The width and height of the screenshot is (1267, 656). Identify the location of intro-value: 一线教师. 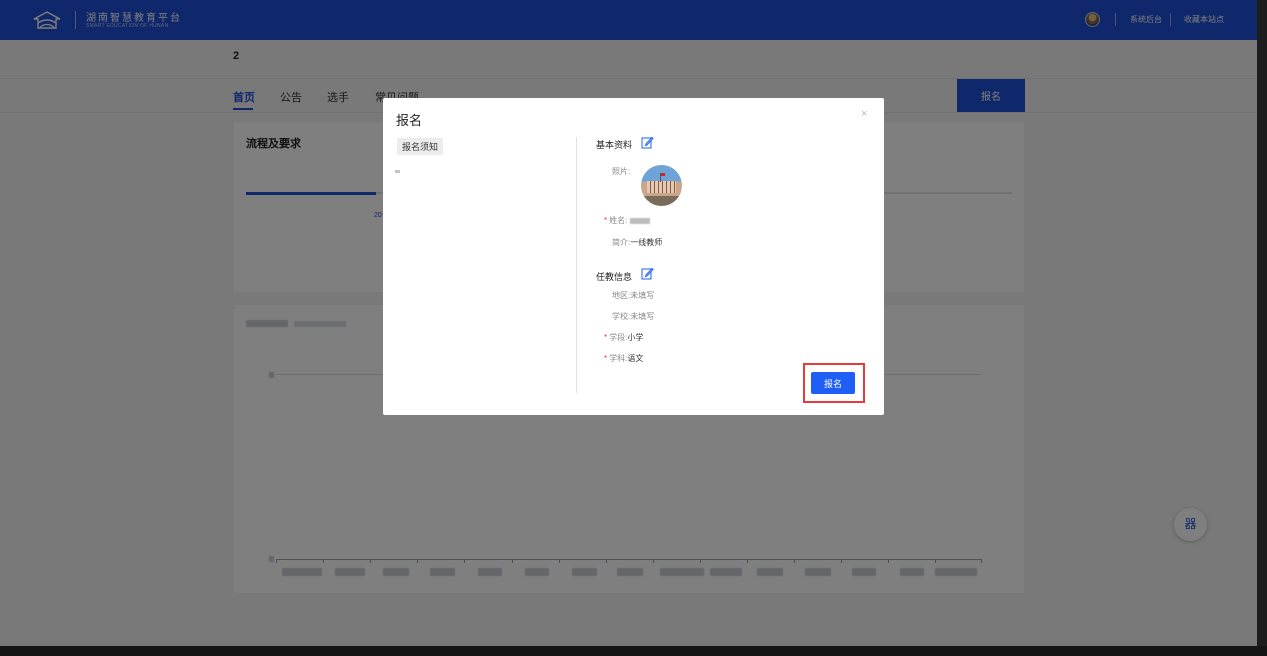
(646, 242).